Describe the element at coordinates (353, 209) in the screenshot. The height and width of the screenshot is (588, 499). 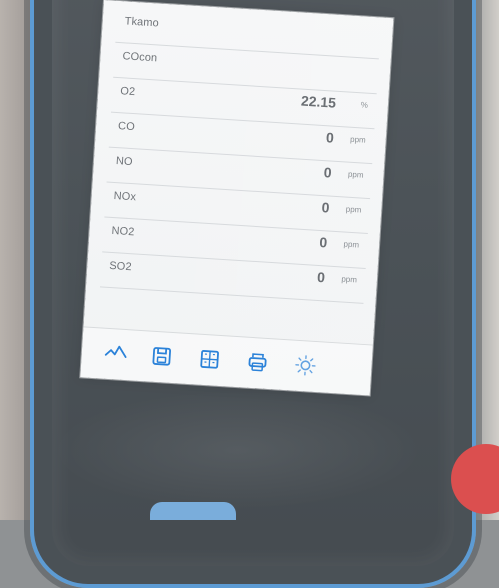
I see `row-unit-nox: ppm` at that location.